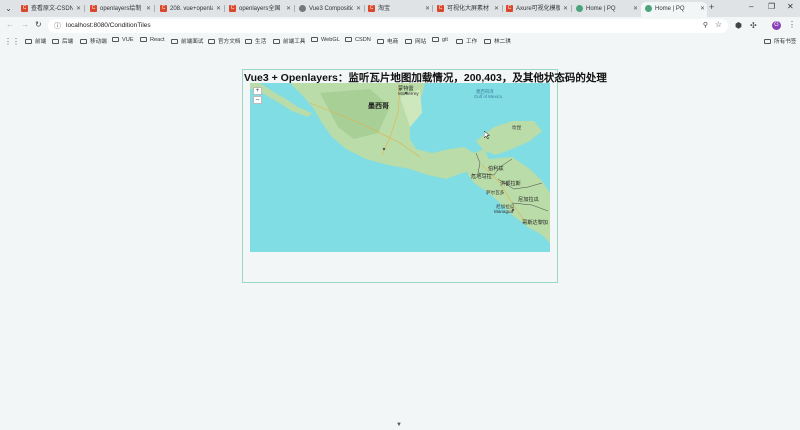 This screenshot has width=800, height=430. I want to click on all-bookmarks-folder: 所有书签, so click(780, 41).